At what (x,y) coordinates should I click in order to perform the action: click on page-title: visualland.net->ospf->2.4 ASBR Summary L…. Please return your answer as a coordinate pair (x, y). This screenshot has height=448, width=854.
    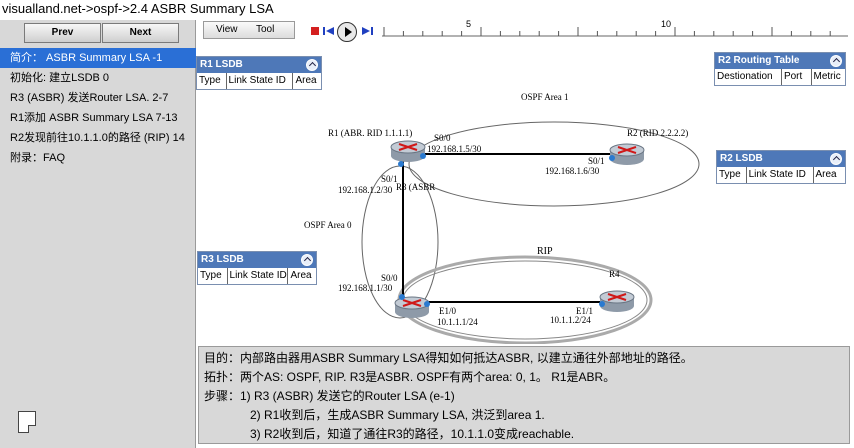
    Looking at the image, I should click on (138, 8).